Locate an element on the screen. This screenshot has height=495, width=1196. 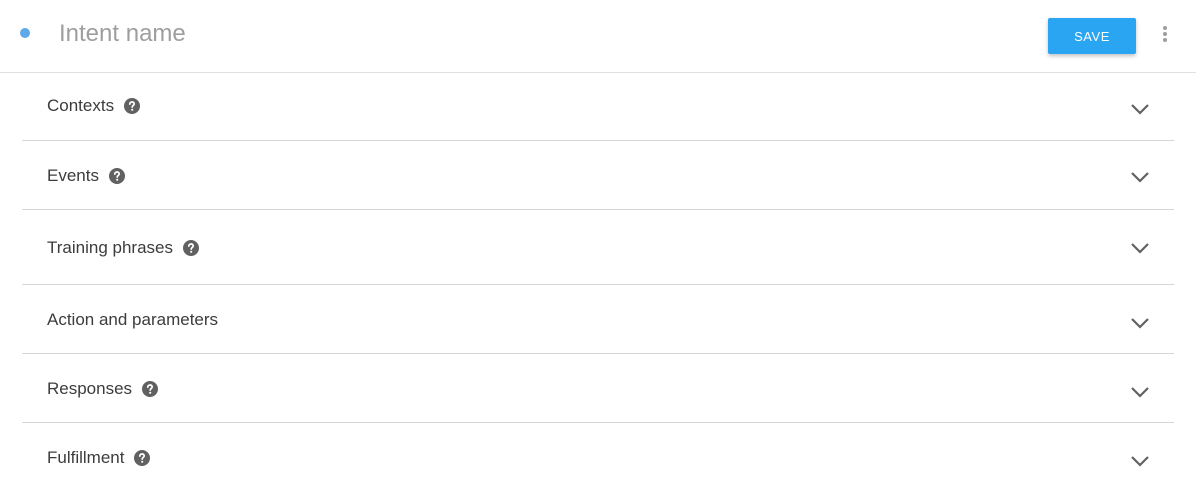
section-contexts: Contexts is located at coordinates (598, 107).